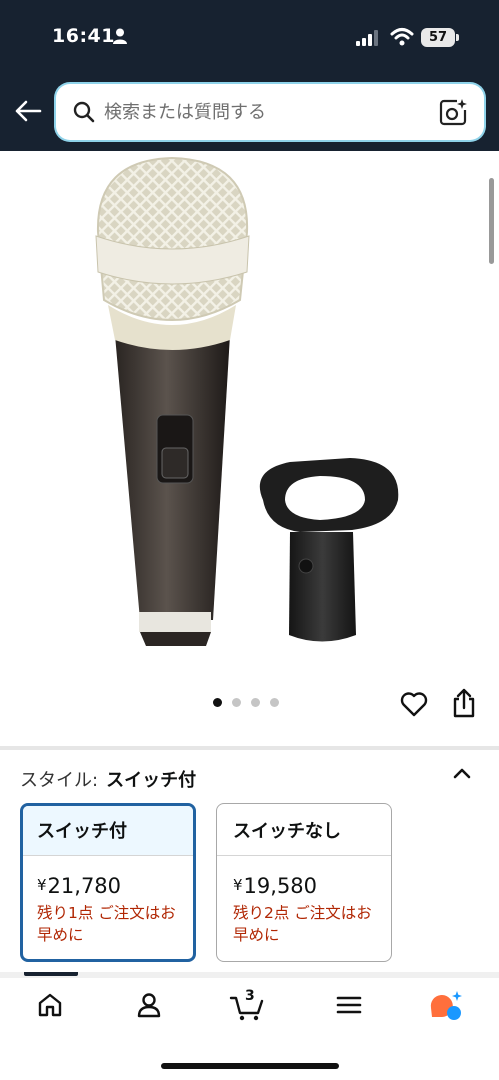  What do you see at coordinates (438, 37) in the screenshot?
I see `battery-indicator: 57` at bounding box center [438, 37].